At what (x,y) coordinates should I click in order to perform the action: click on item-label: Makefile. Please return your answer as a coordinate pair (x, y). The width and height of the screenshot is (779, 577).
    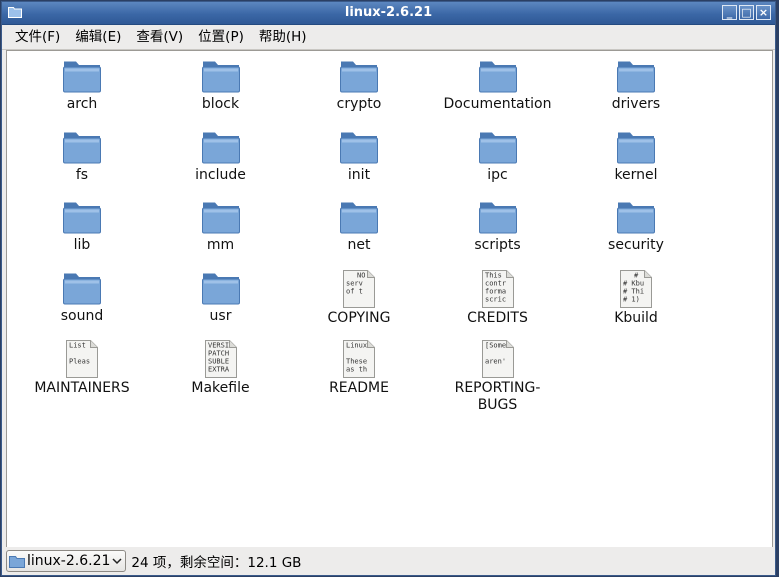
    Looking at the image, I should click on (220, 388).